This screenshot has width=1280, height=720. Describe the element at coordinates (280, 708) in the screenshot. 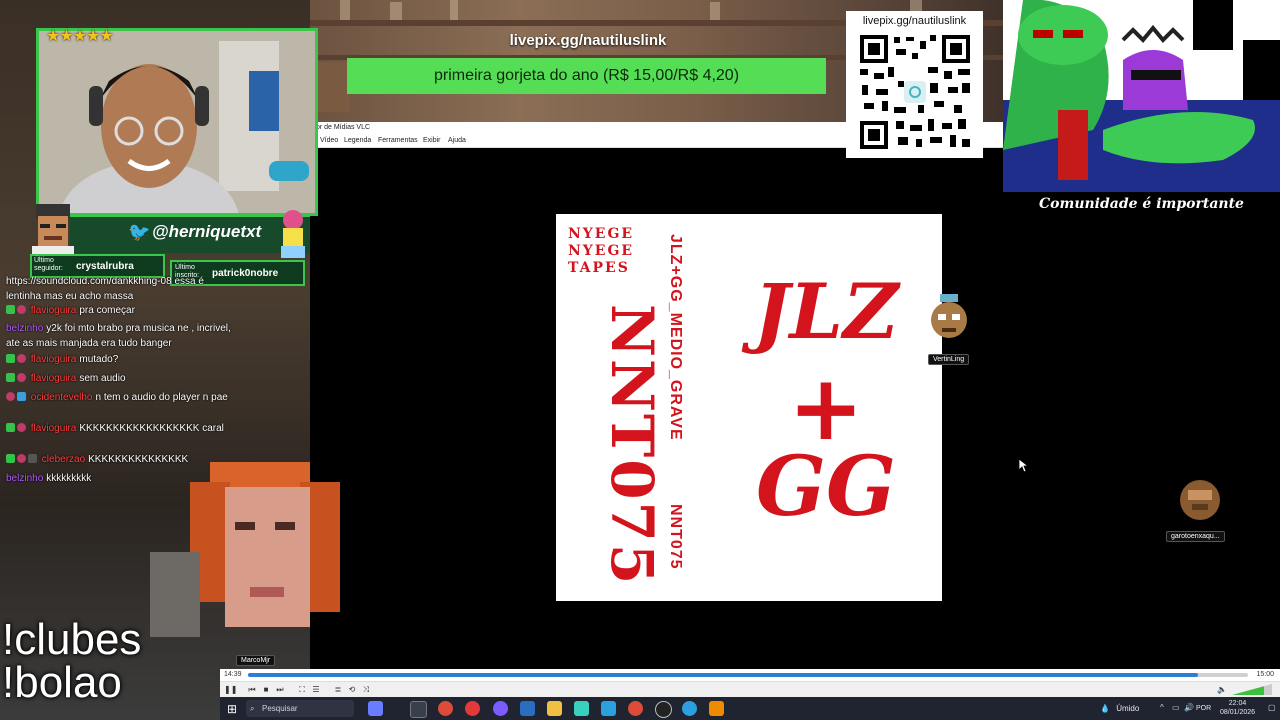

I see `search-placeholder: Pesquisar` at that location.